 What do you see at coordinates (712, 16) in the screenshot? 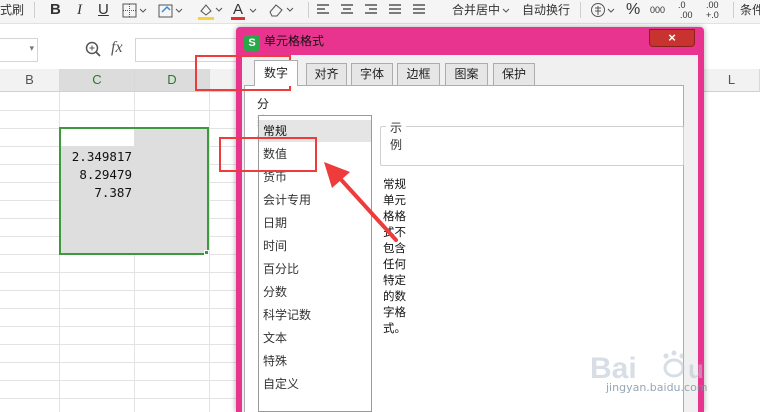
I see `decrease-decimal-bottom: +.0` at bounding box center [712, 16].